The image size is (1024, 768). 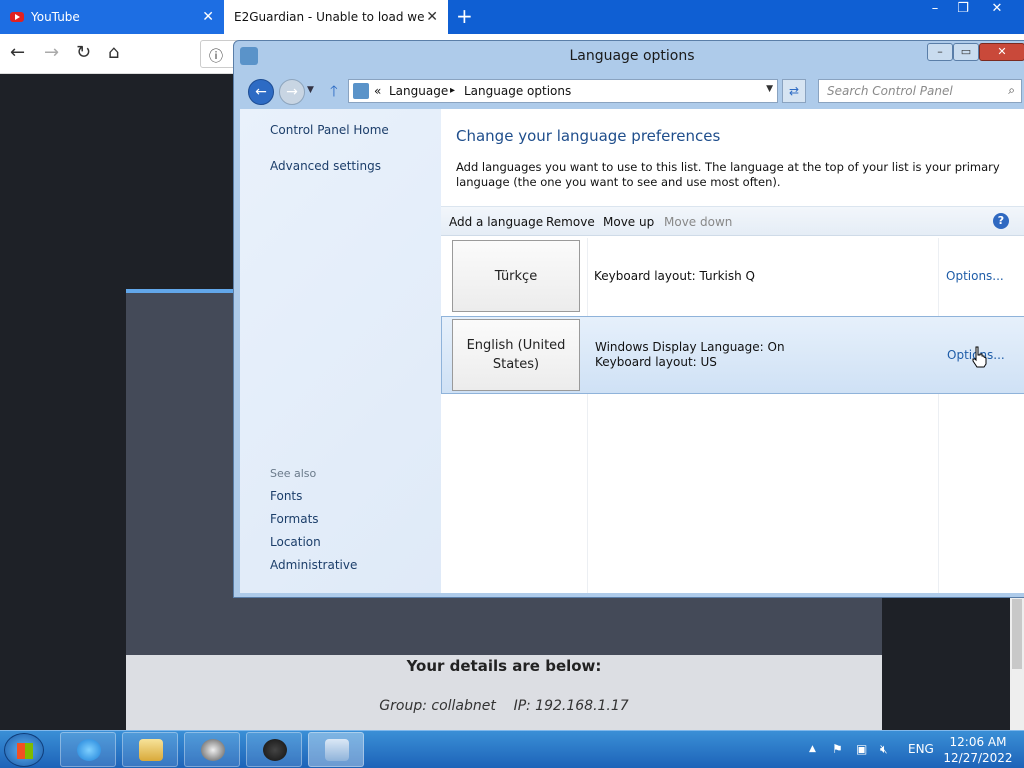 What do you see at coordinates (978, 742) in the screenshot?
I see `clock-time: 12:06 AM` at bounding box center [978, 742].